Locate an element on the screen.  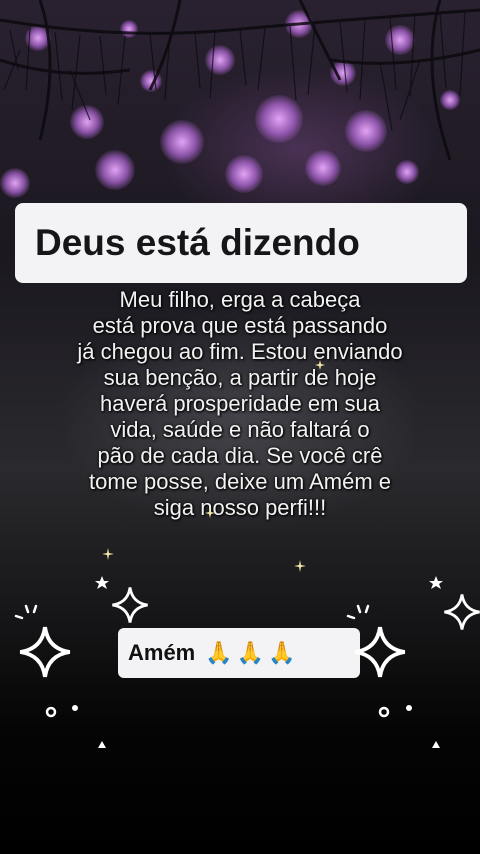
message-line: sua benção, a partir de hoje is located at coordinates (240, 377).